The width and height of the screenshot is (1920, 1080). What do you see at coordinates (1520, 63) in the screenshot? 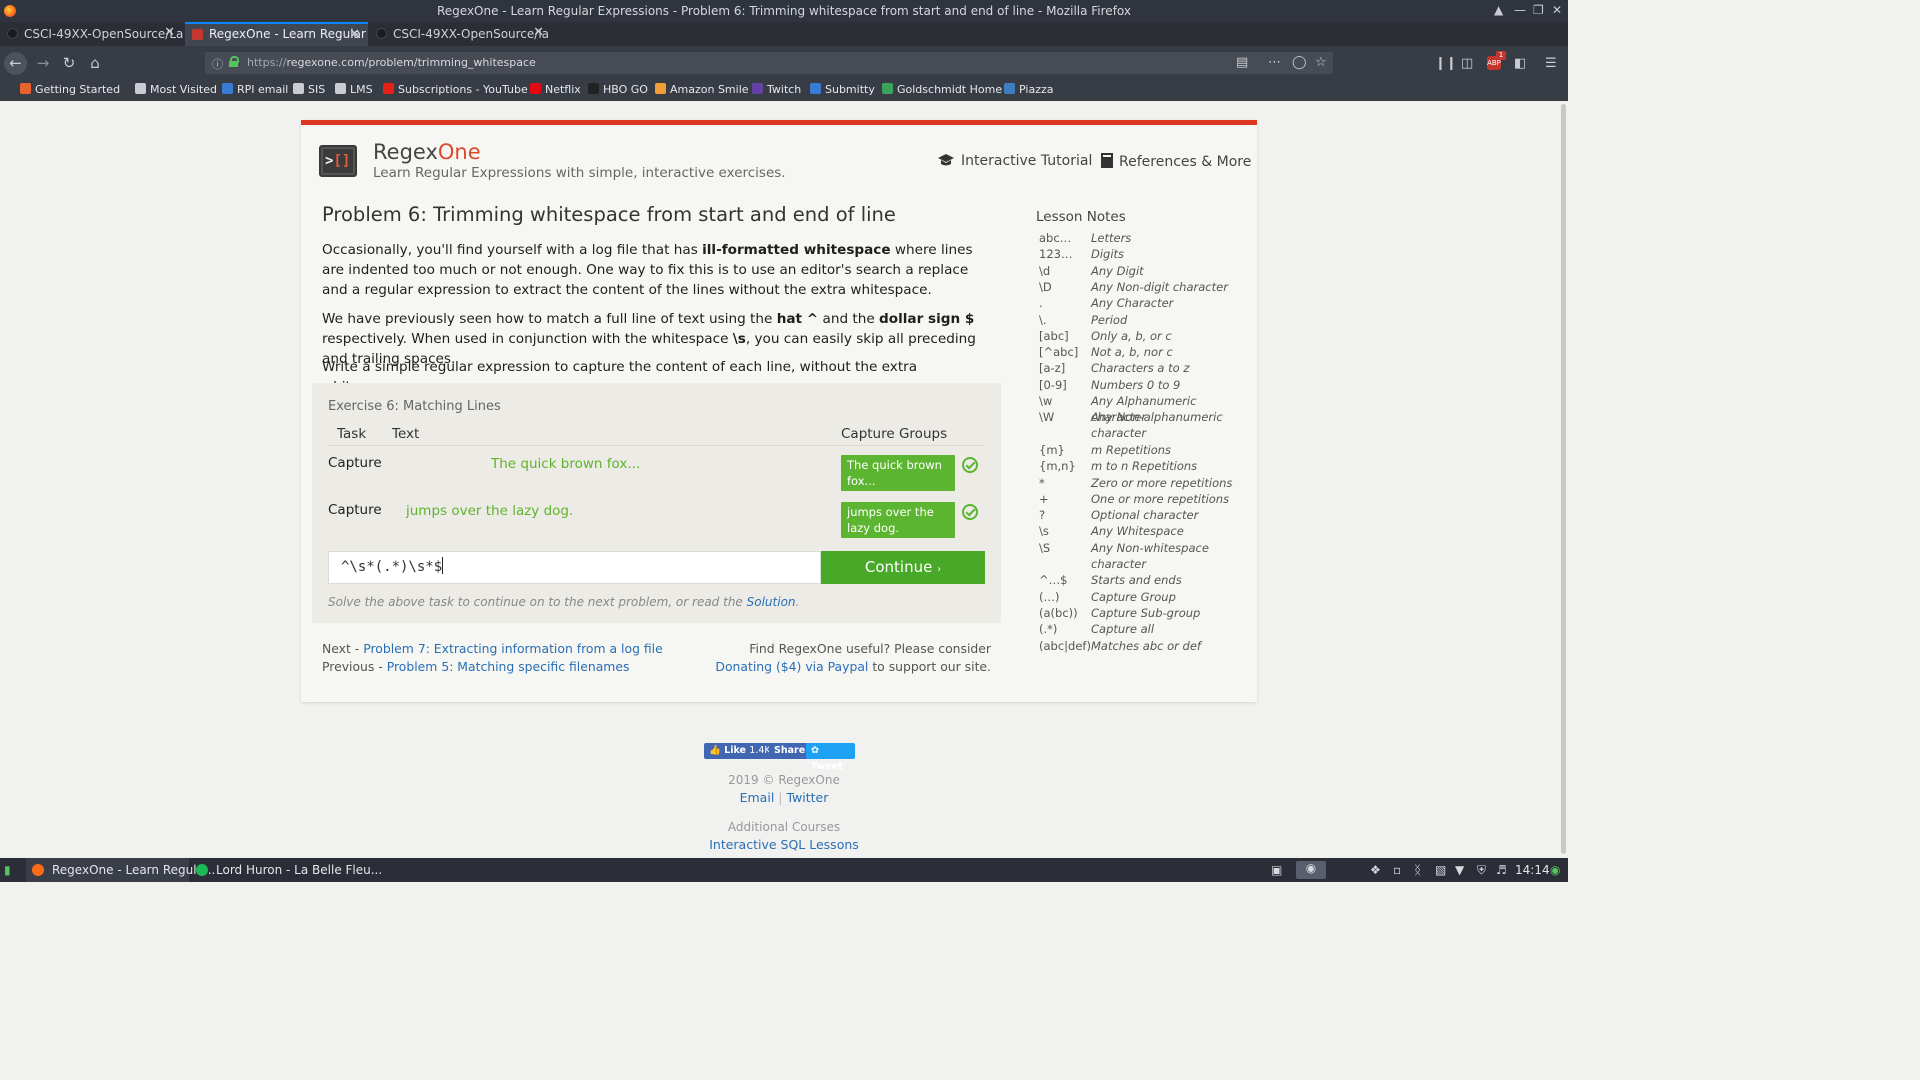
I see `container-icon: ◧` at bounding box center [1520, 63].